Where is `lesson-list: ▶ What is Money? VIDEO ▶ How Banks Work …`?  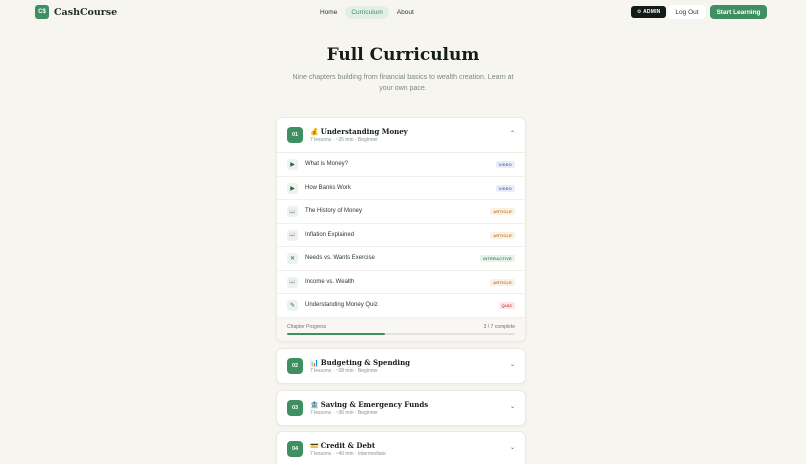 lesson-list: ▶ What is Money? VIDEO ▶ How Banks Work … is located at coordinates (401, 235).